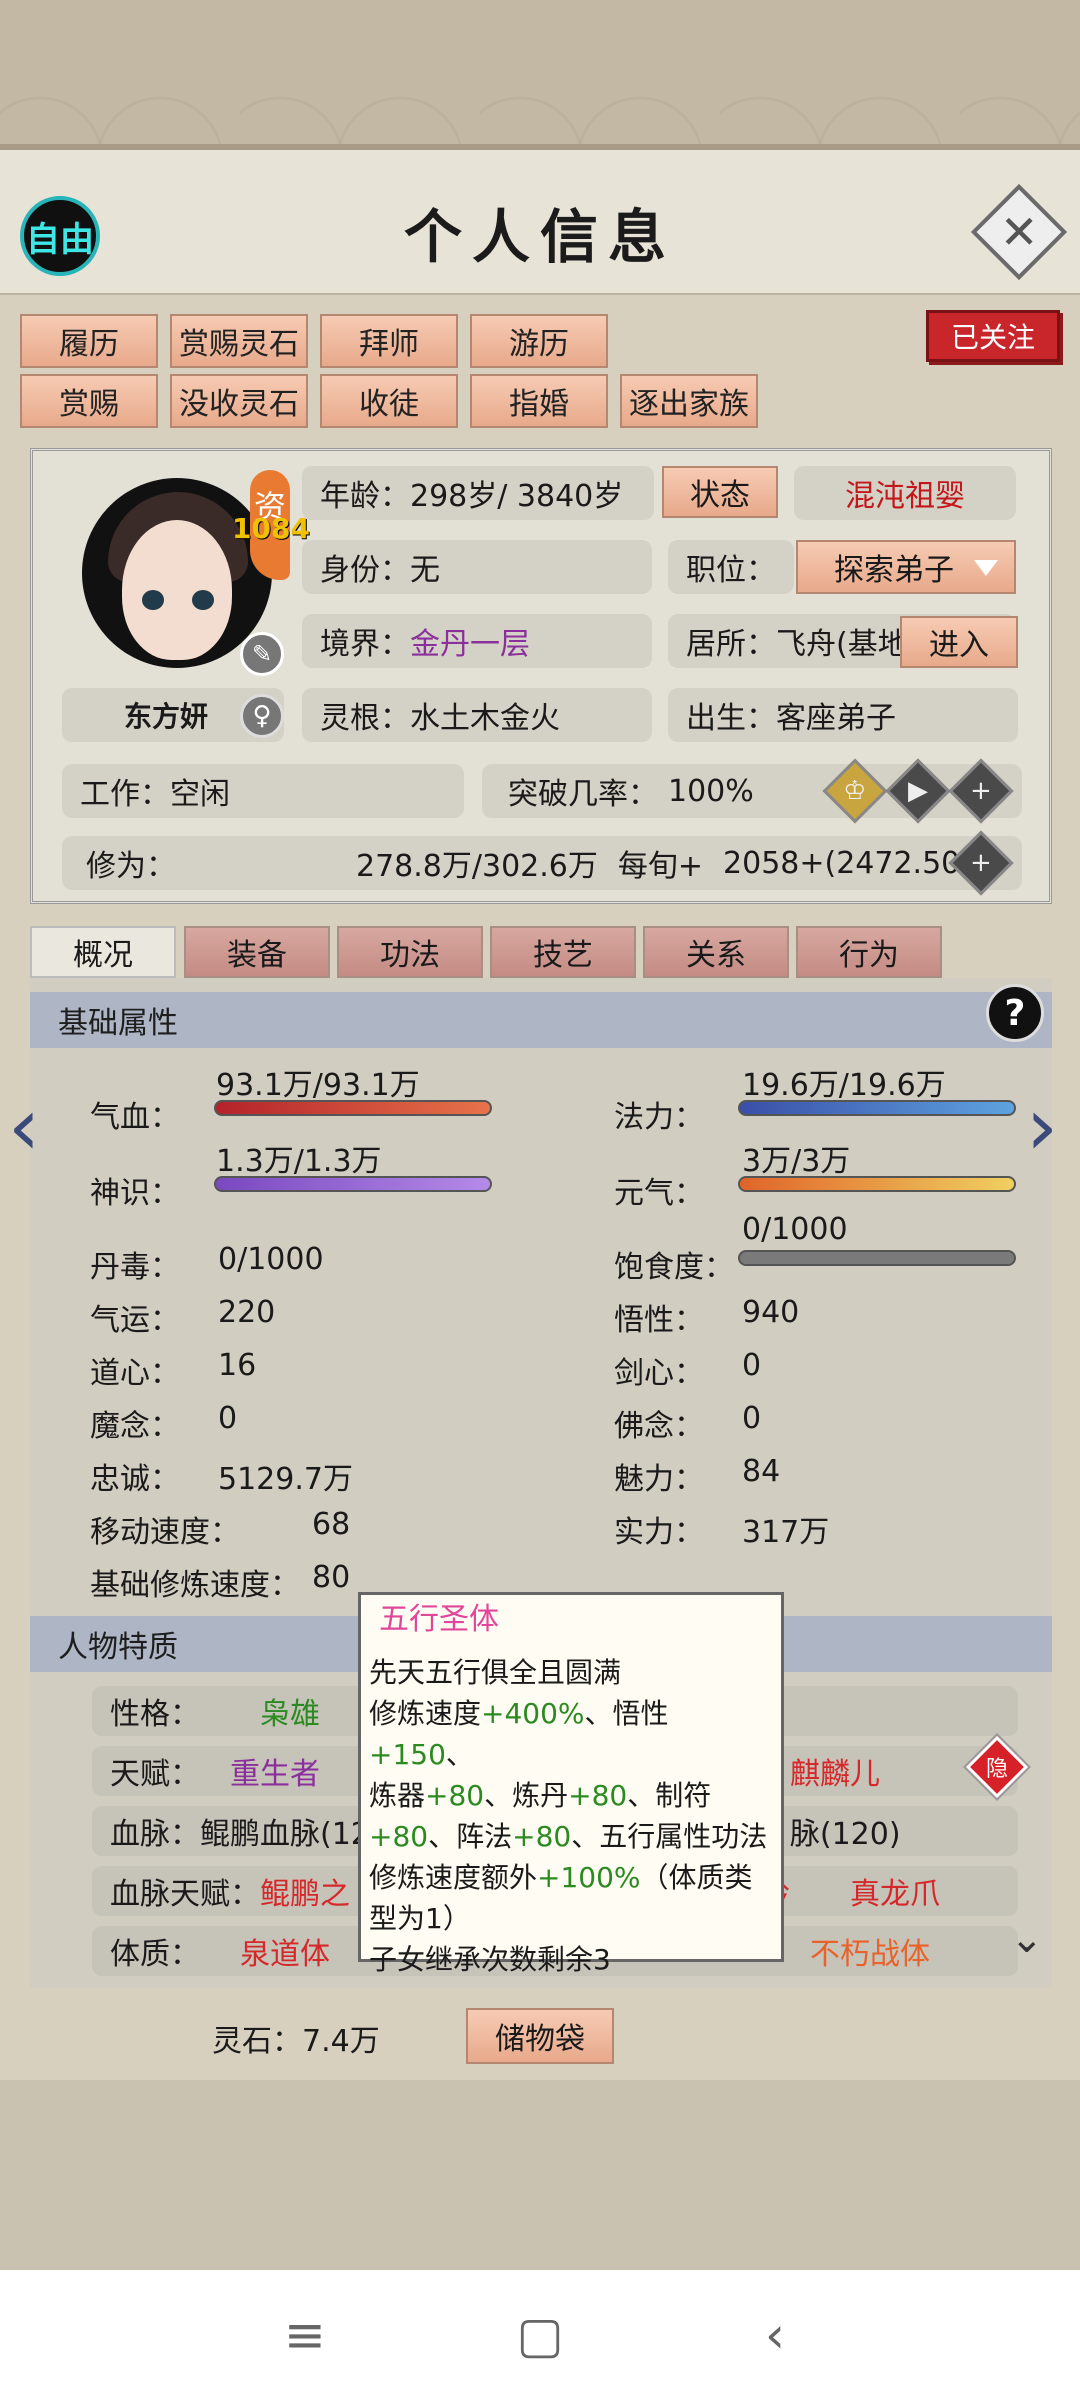  I want to click on tooltip-line: 炼器+80、炼丹+80、制符, so click(540, 1795).